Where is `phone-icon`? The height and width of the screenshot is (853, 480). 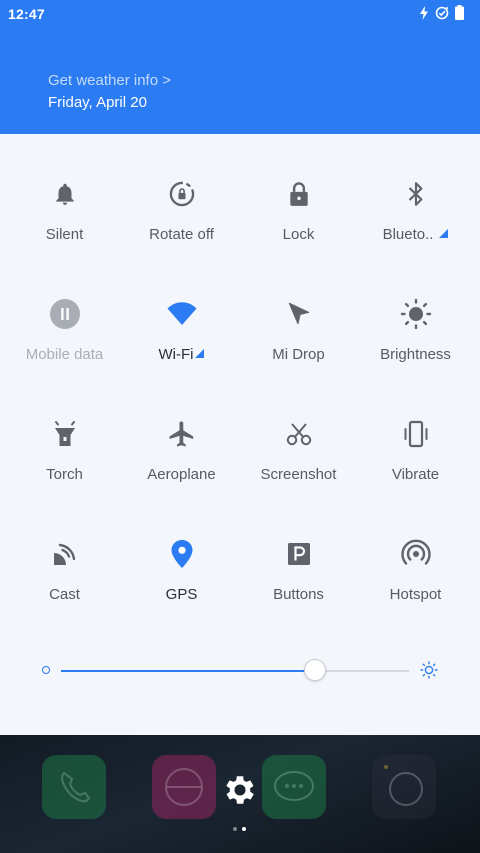 phone-icon is located at coordinates (76, 787).